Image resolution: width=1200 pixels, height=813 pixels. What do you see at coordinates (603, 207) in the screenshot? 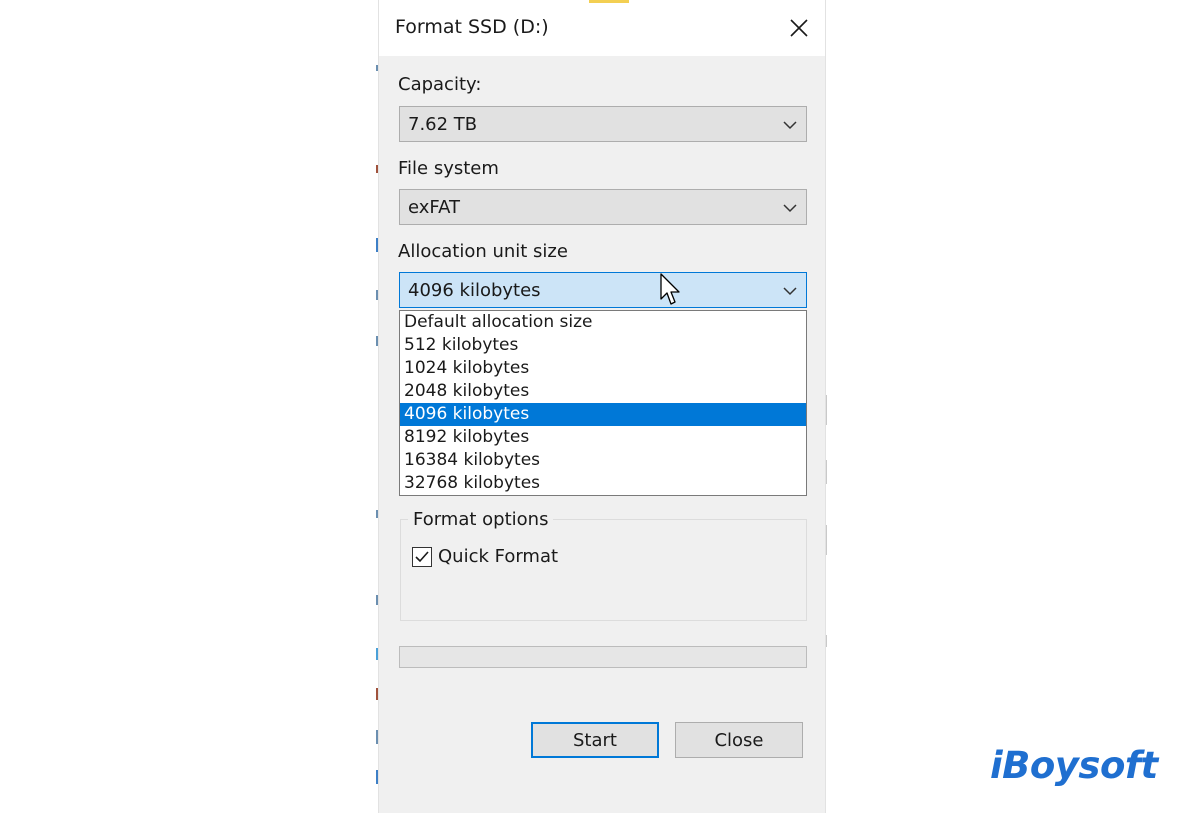
I see `file-system-select: exFAT` at bounding box center [603, 207].